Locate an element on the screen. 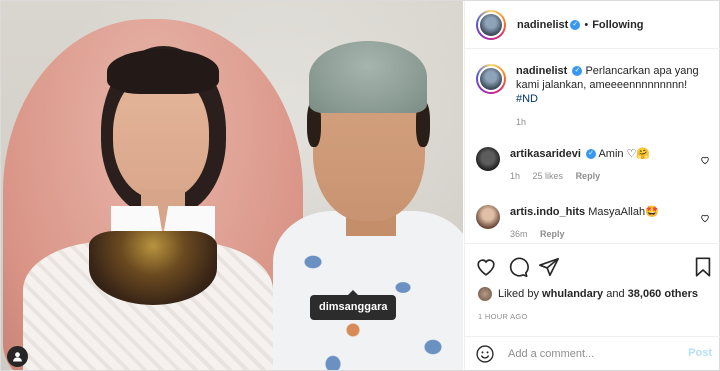 Image resolution: width=720 pixels, height=371 pixels. post-header: nadinelist ✓ • Following is located at coordinates (592, 25).